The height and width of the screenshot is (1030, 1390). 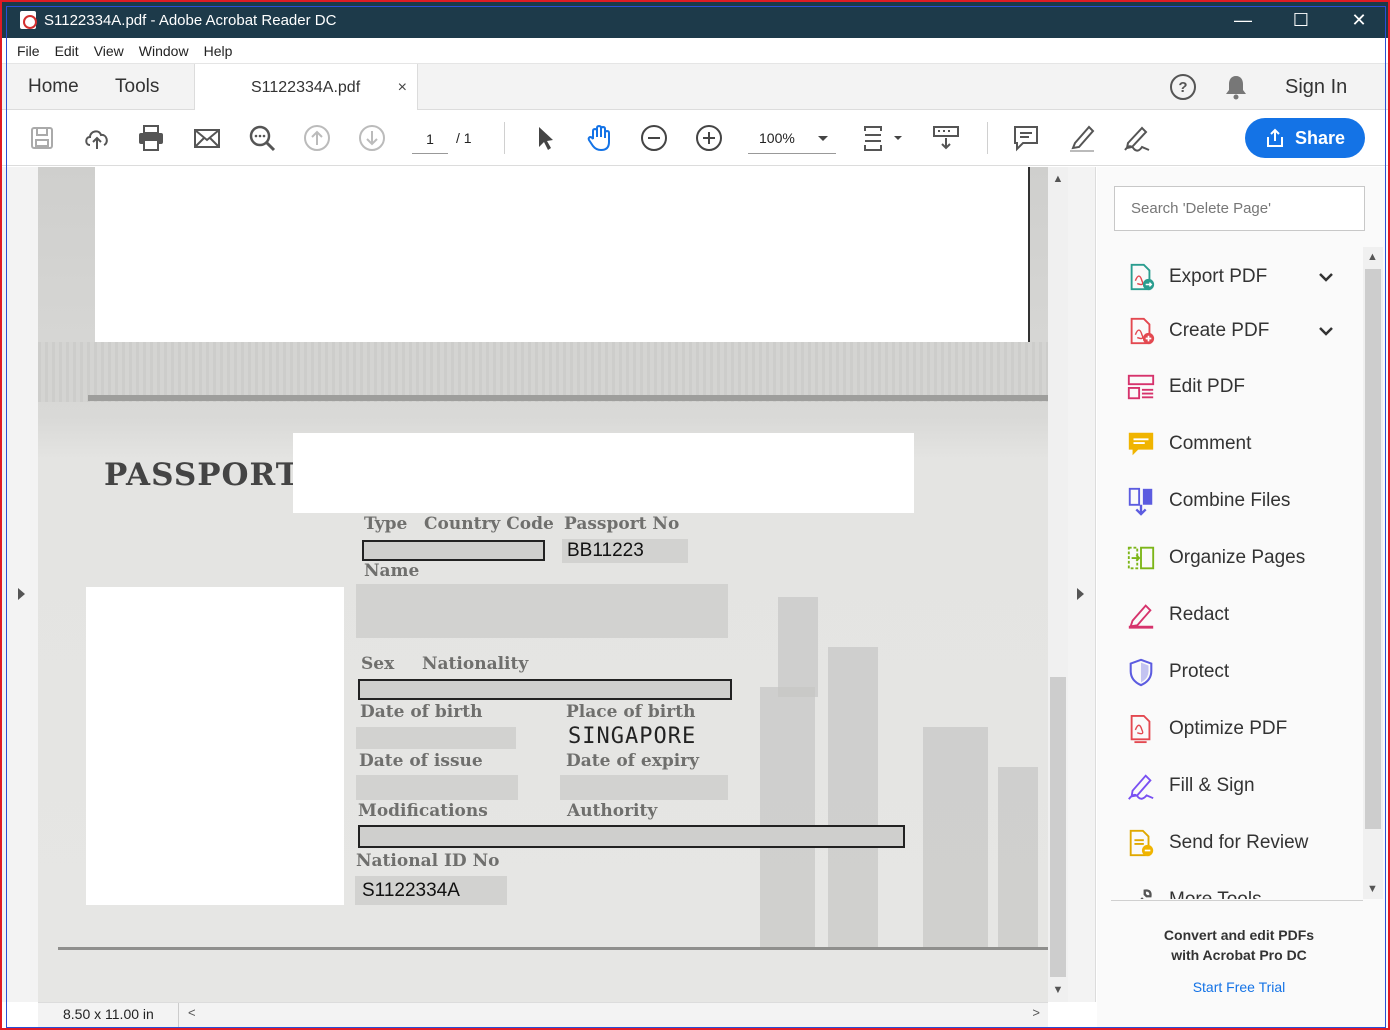 I want to click on tool-edit-pdf: Edit PDF, so click(x=1229, y=387).